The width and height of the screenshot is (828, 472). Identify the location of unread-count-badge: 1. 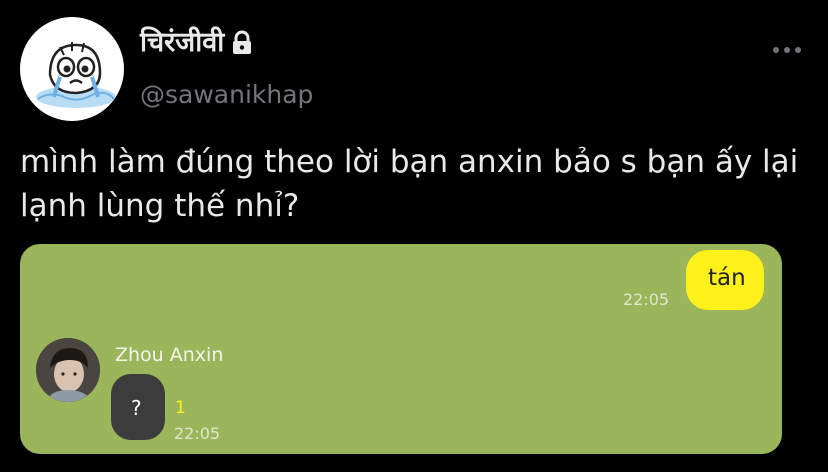
(180, 408).